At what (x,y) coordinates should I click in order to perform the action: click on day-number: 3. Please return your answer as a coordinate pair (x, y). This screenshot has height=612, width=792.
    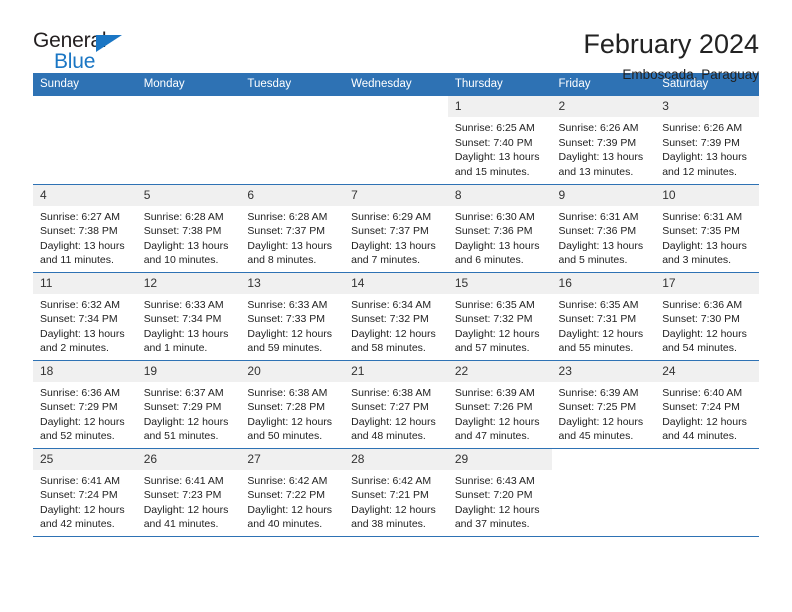
    Looking at the image, I should click on (707, 106).